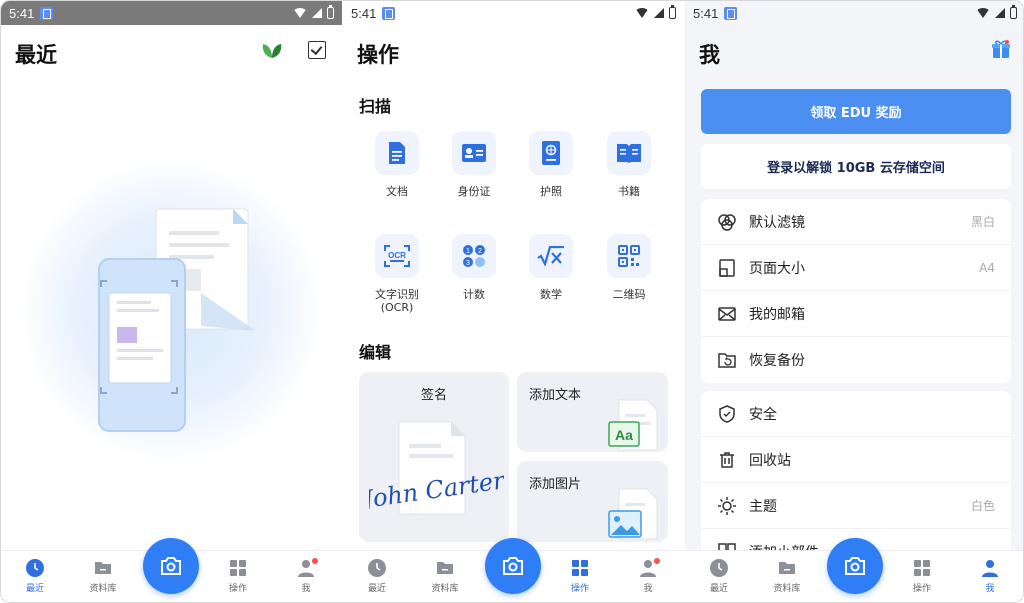 The width and height of the screenshot is (1024, 603). What do you see at coordinates (555, 484) in the screenshot?
I see `add-image-label: 添加图片` at bounding box center [555, 484].